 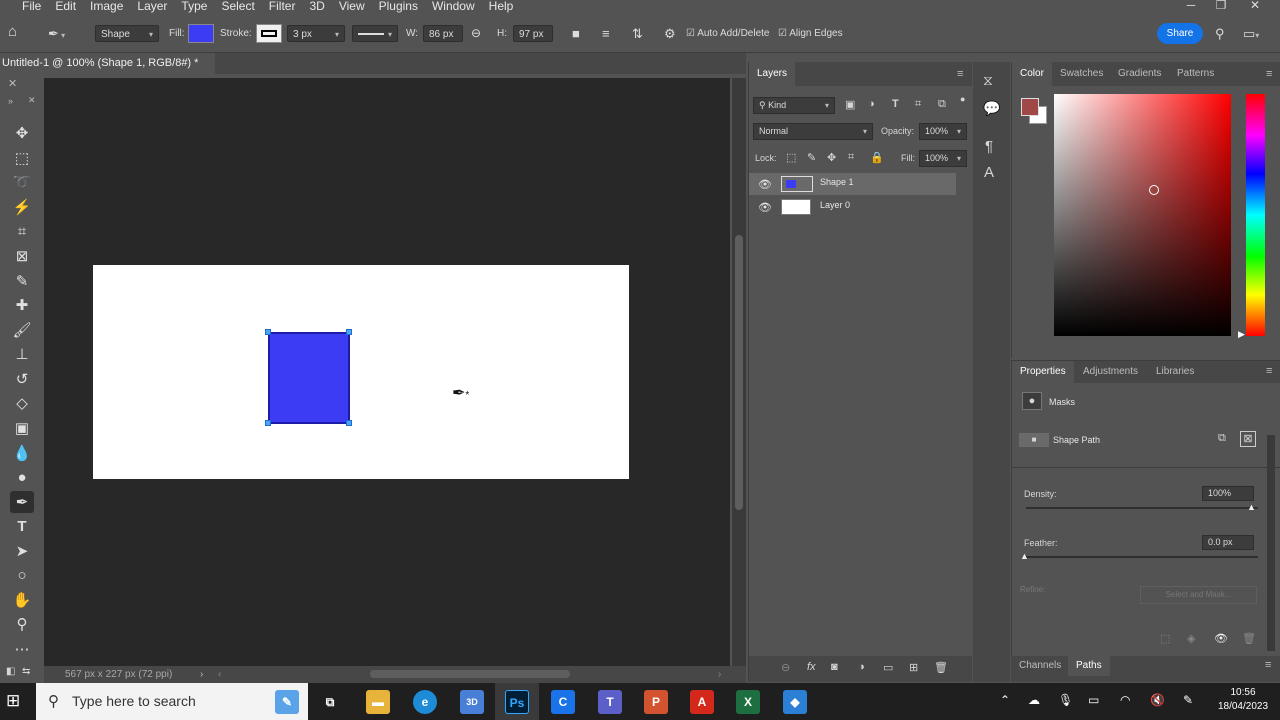 What do you see at coordinates (918, 104) in the screenshot?
I see `filter-shape-icon: ⌗` at bounding box center [918, 104].